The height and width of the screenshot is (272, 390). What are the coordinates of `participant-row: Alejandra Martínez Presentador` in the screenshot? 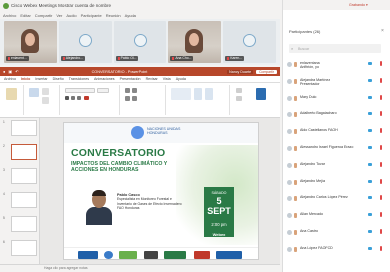 It's located at (338, 82).